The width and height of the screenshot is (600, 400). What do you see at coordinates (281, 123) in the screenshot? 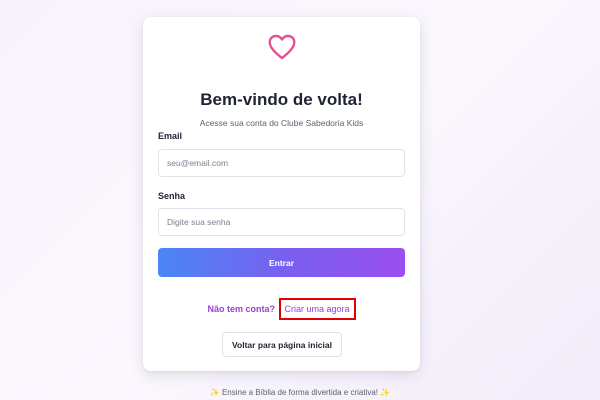
I see `page-subtitle: Acesse sua conta do Clube Sabedoria Kids` at bounding box center [281, 123].